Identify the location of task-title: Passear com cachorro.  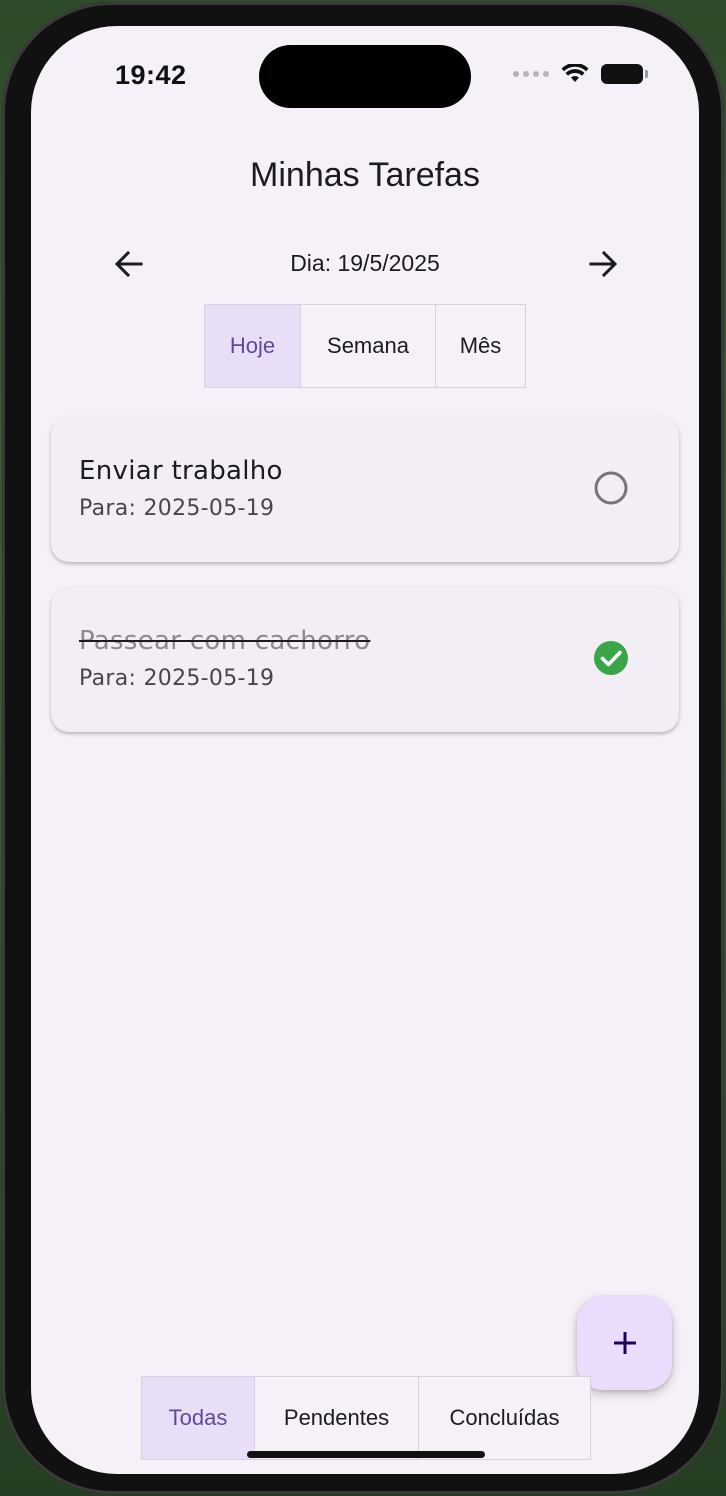
(225, 641).